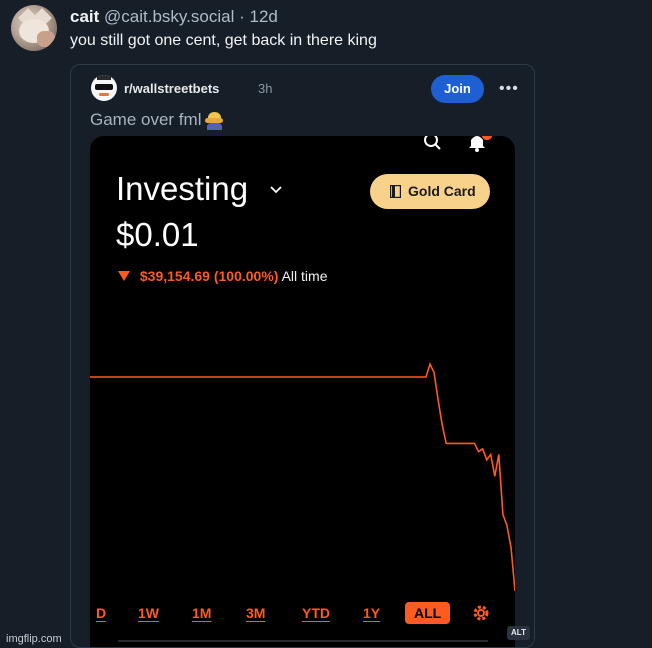  Describe the element at coordinates (509, 88) in the screenshot. I see `more-icon: •••` at that location.